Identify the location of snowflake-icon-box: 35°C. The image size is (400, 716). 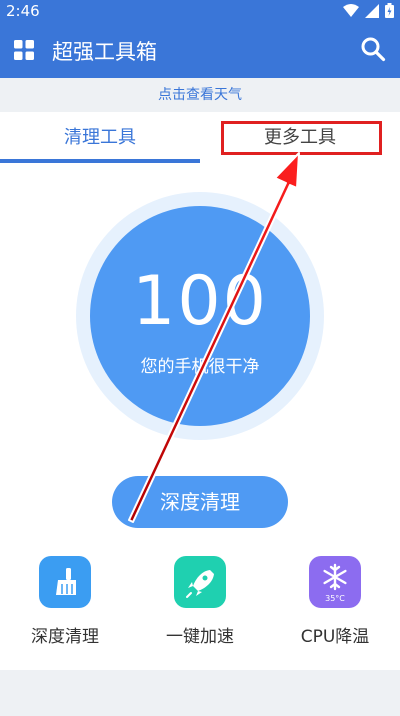
(335, 582).